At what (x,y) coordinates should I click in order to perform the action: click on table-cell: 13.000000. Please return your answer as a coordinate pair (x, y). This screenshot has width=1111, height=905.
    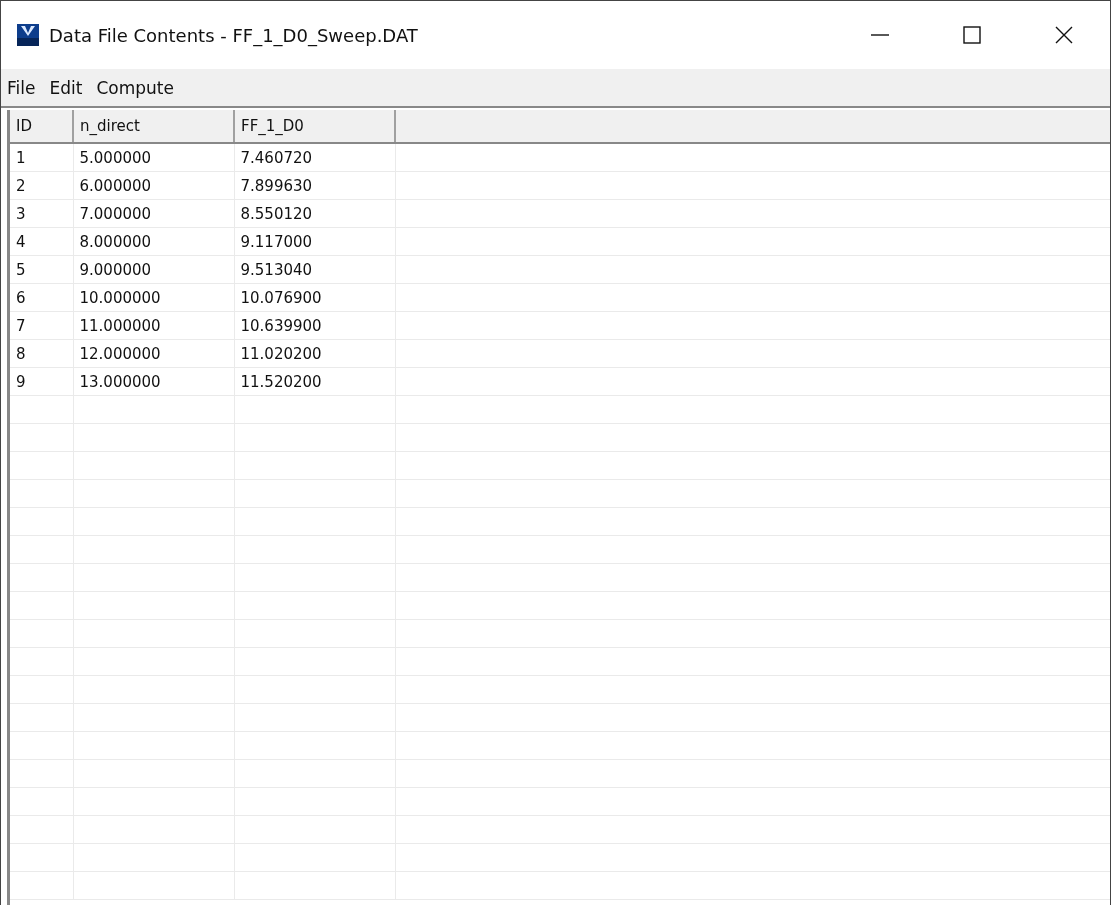
    Looking at the image, I should click on (153, 381).